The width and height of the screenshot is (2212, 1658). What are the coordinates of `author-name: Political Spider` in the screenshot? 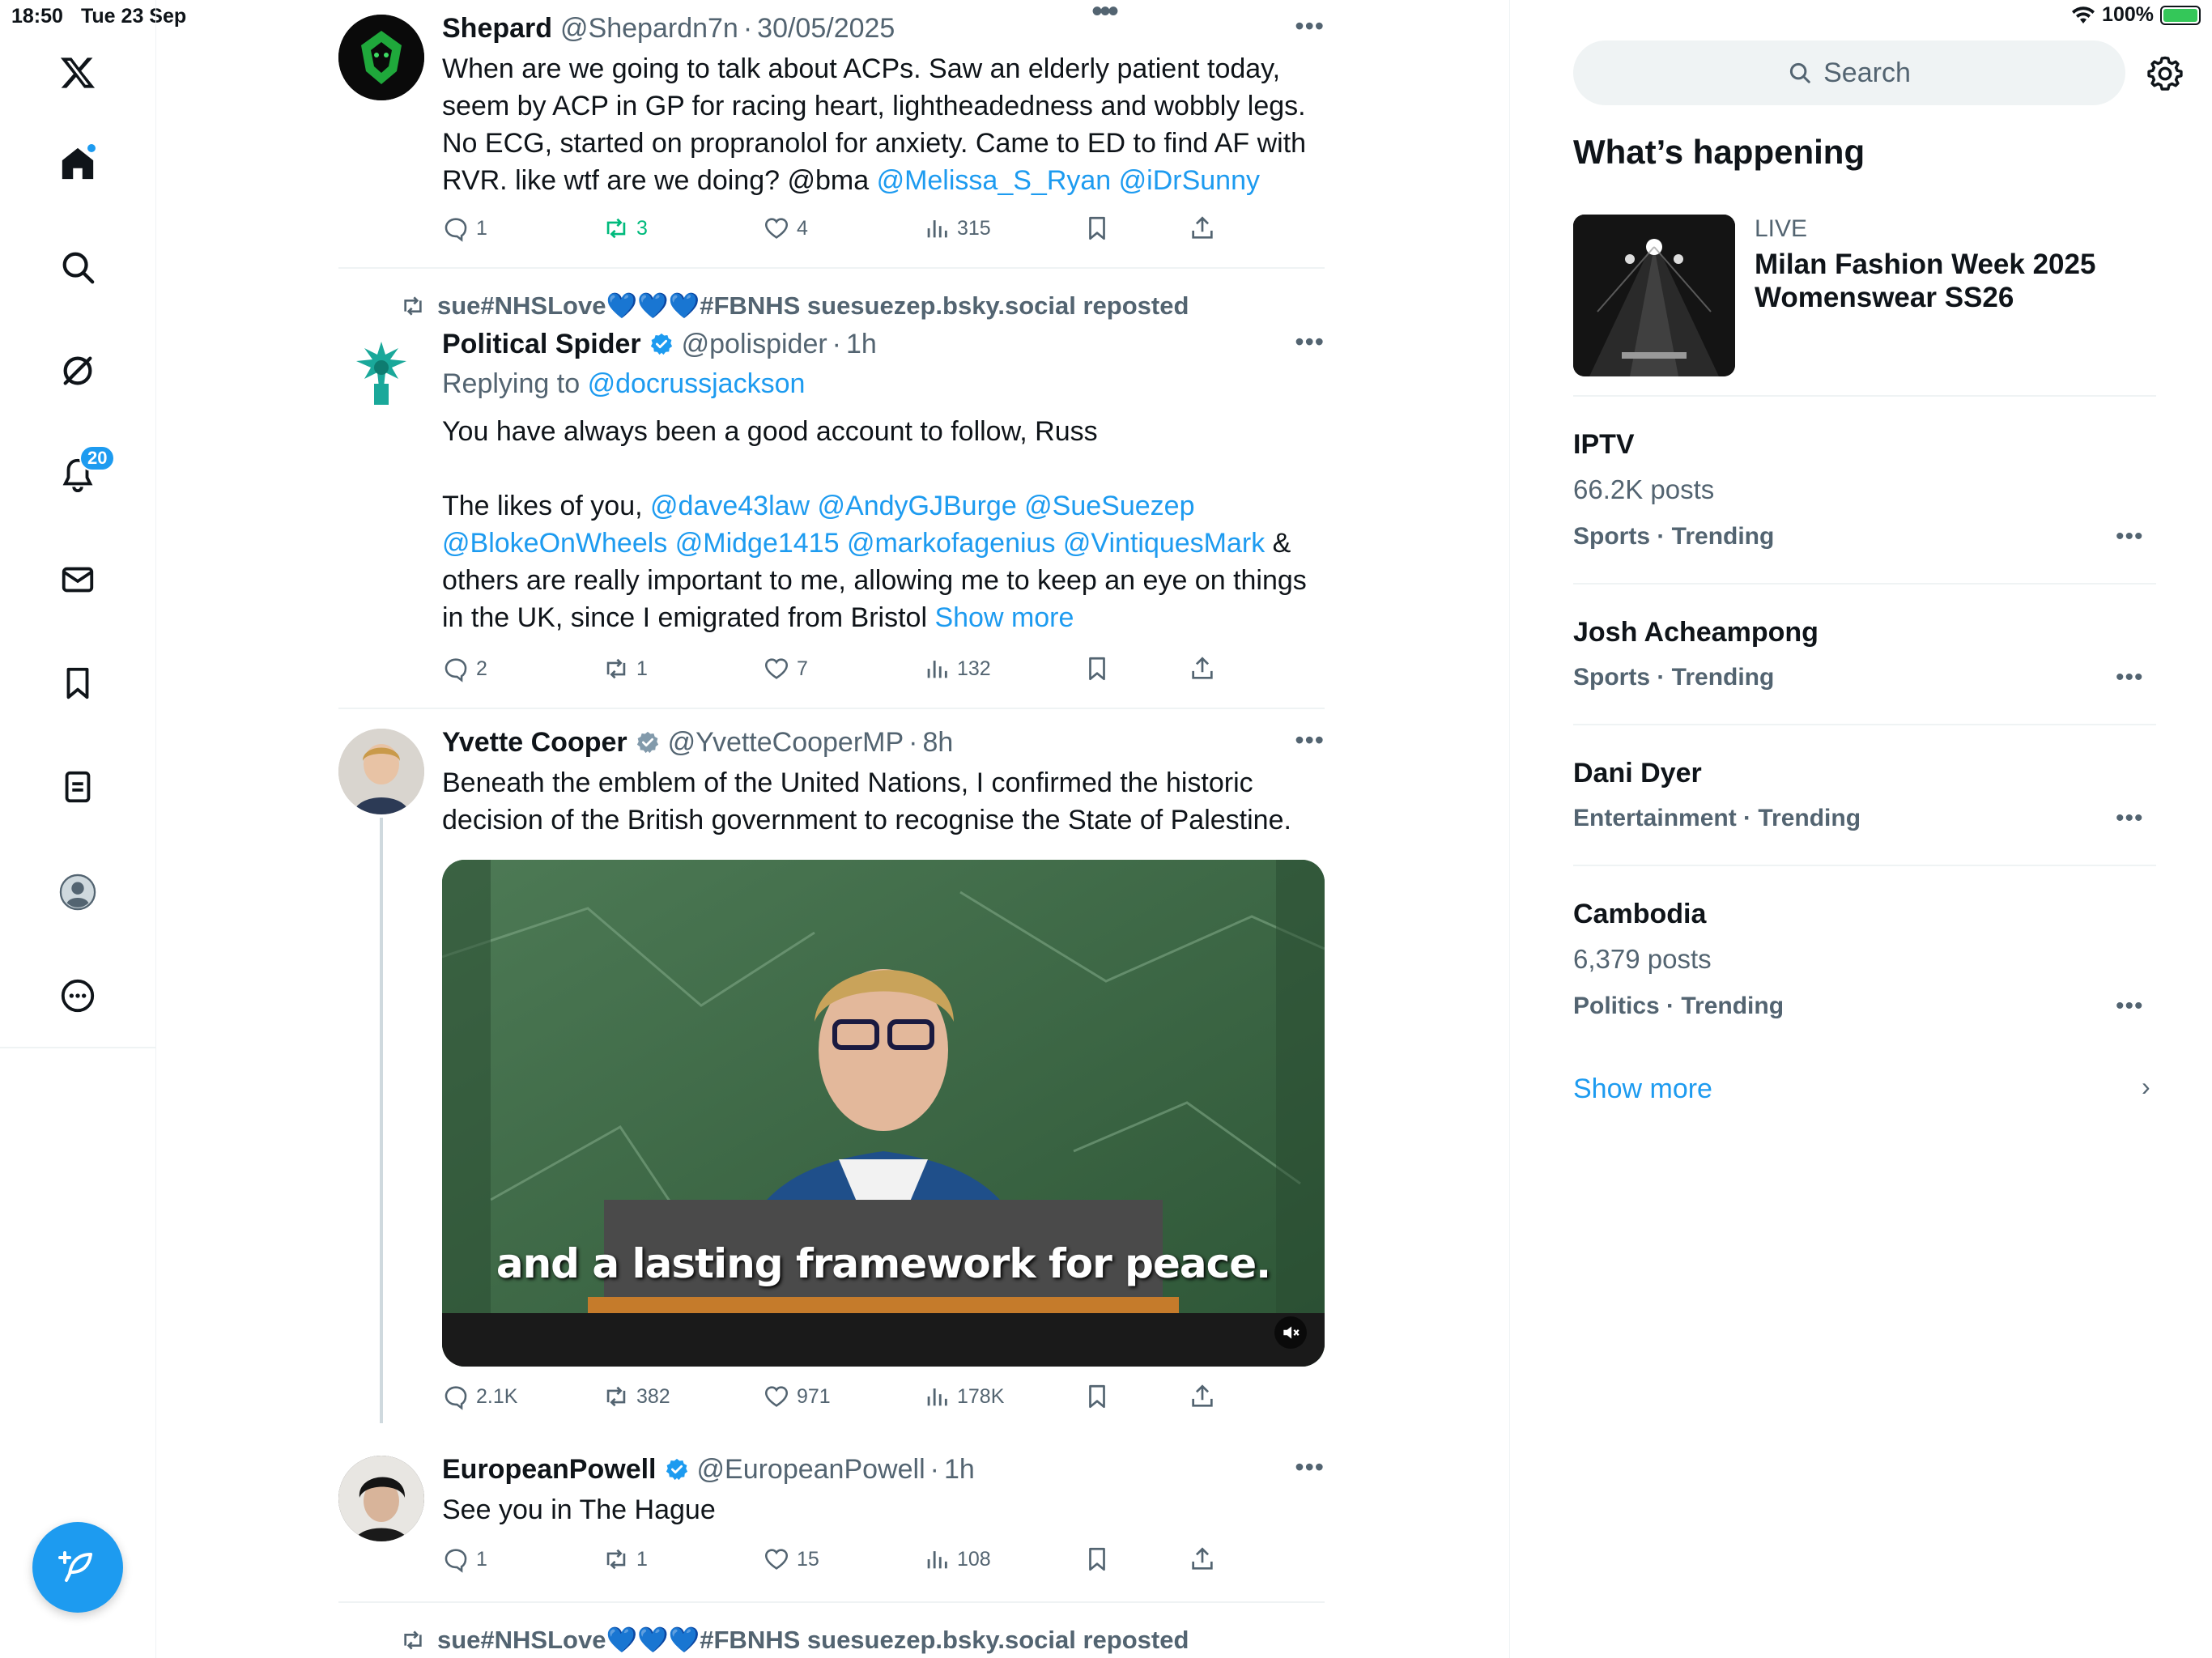 It's located at (542, 344).